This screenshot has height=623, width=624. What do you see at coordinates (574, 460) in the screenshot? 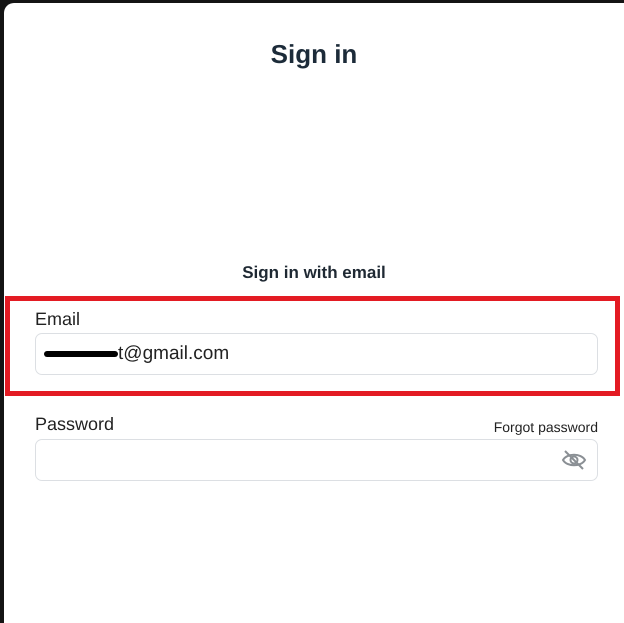
I see `eye-slash-icon` at bounding box center [574, 460].